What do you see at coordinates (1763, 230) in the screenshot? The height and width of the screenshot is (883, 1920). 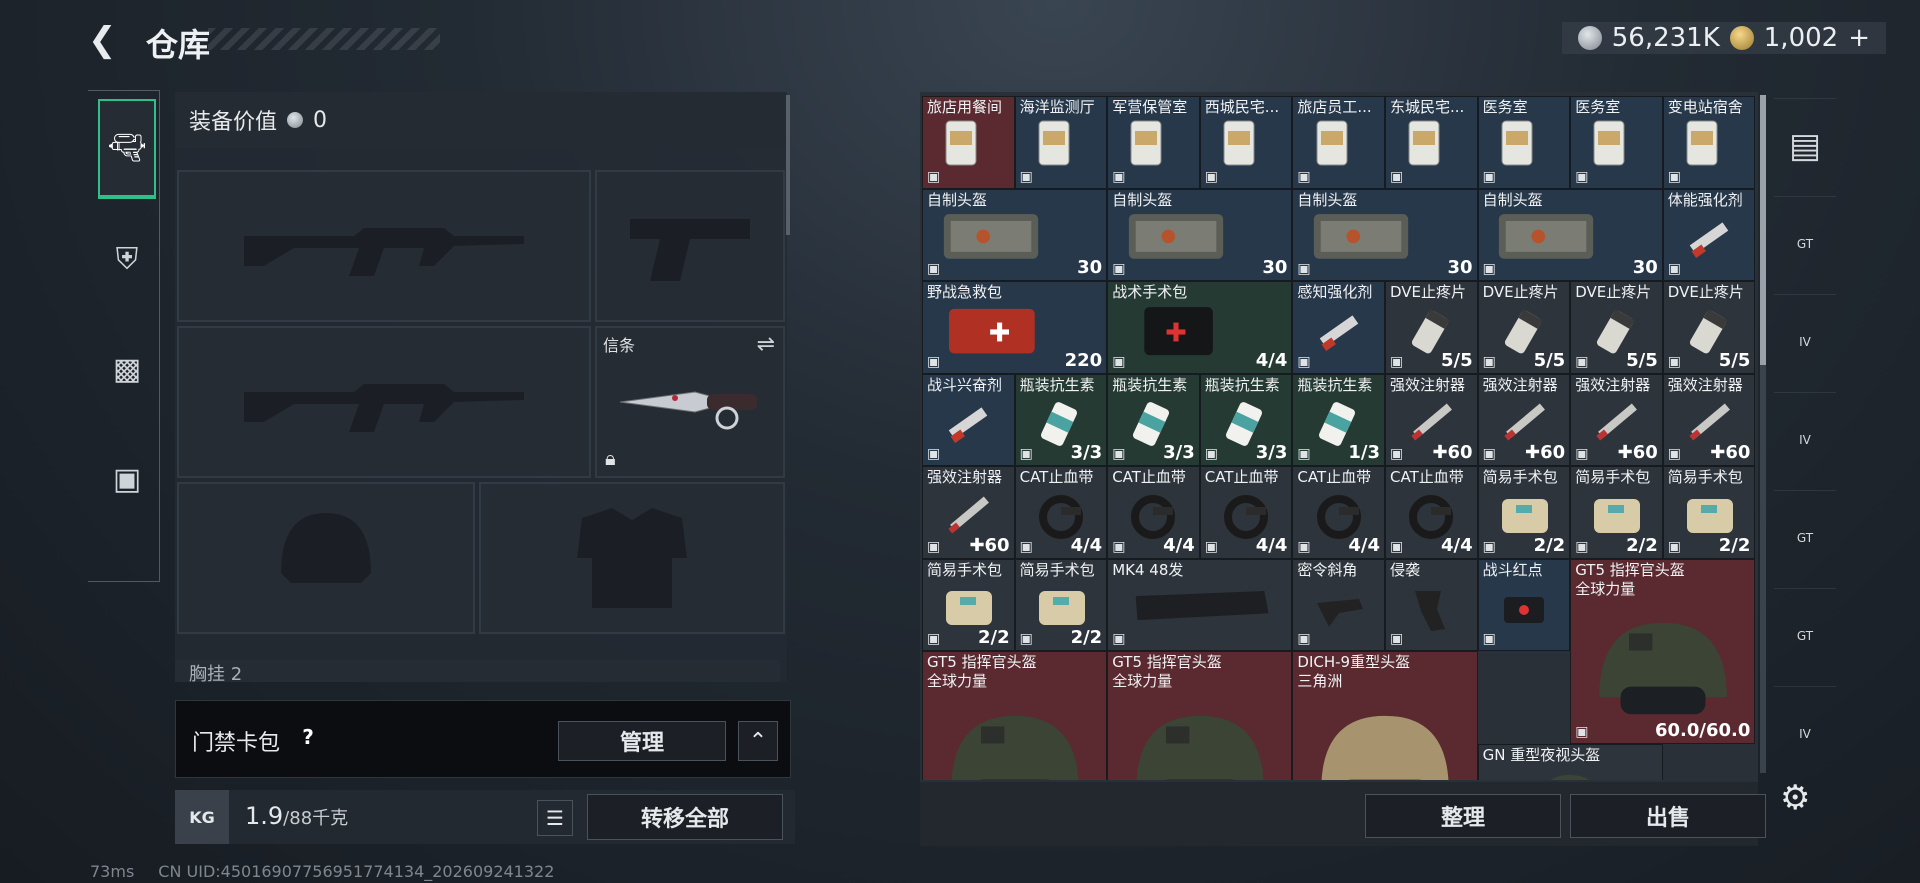 I see `scrollbar-thumb` at bounding box center [1763, 230].